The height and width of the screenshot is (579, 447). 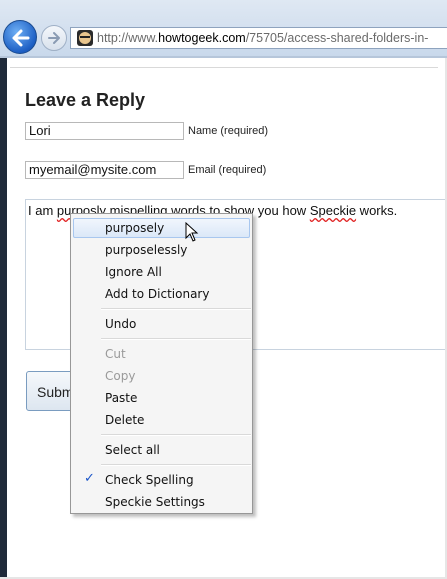 I want to click on forward-arrow-icon, so click(x=54, y=38).